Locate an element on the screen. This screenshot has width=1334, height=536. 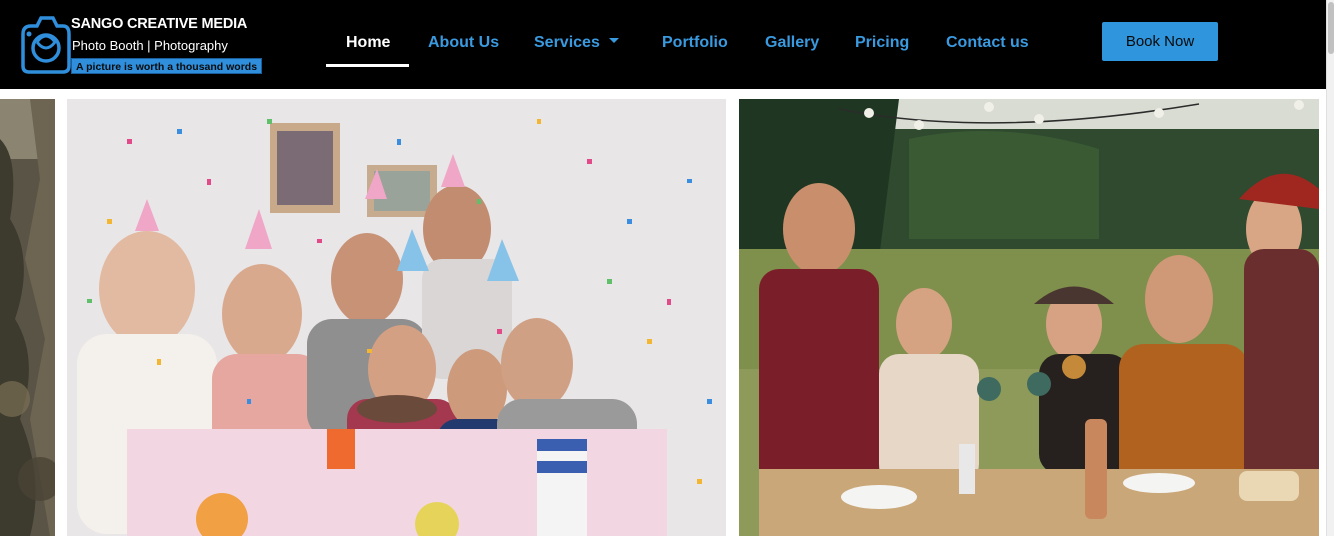
nav-item-portfolio: Portfolio is located at coordinates (695, 45).